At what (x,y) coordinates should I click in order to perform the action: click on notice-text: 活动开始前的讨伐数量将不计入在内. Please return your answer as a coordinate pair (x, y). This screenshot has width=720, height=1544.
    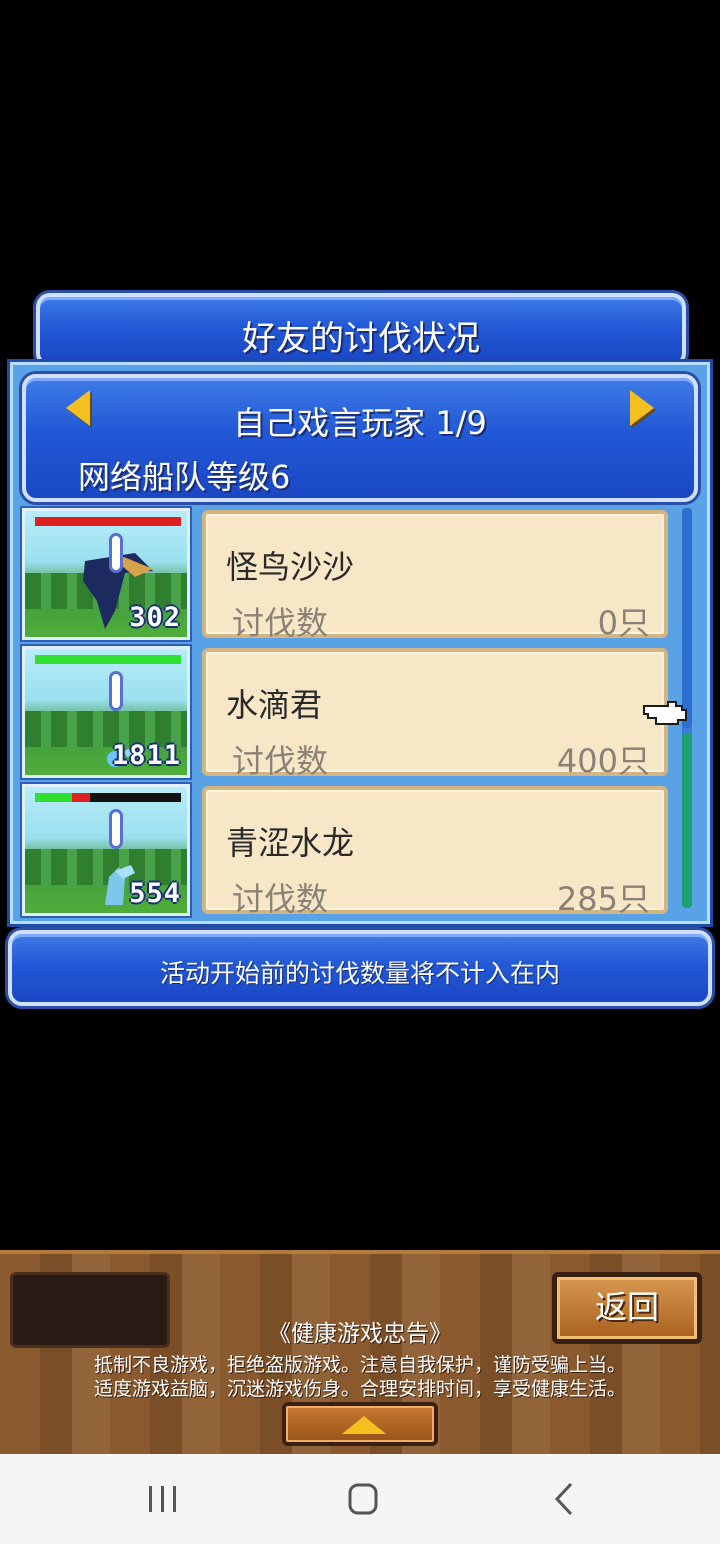
    Looking at the image, I should click on (359, 973).